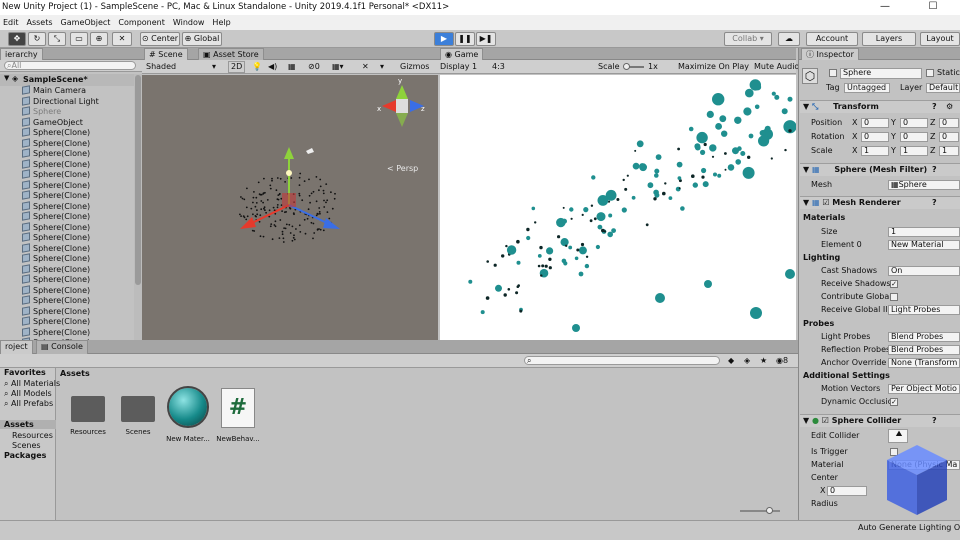 This screenshot has width=960, height=540. I want to click on motion-vectors-dropdown: Per Object Motio, so click(924, 389).